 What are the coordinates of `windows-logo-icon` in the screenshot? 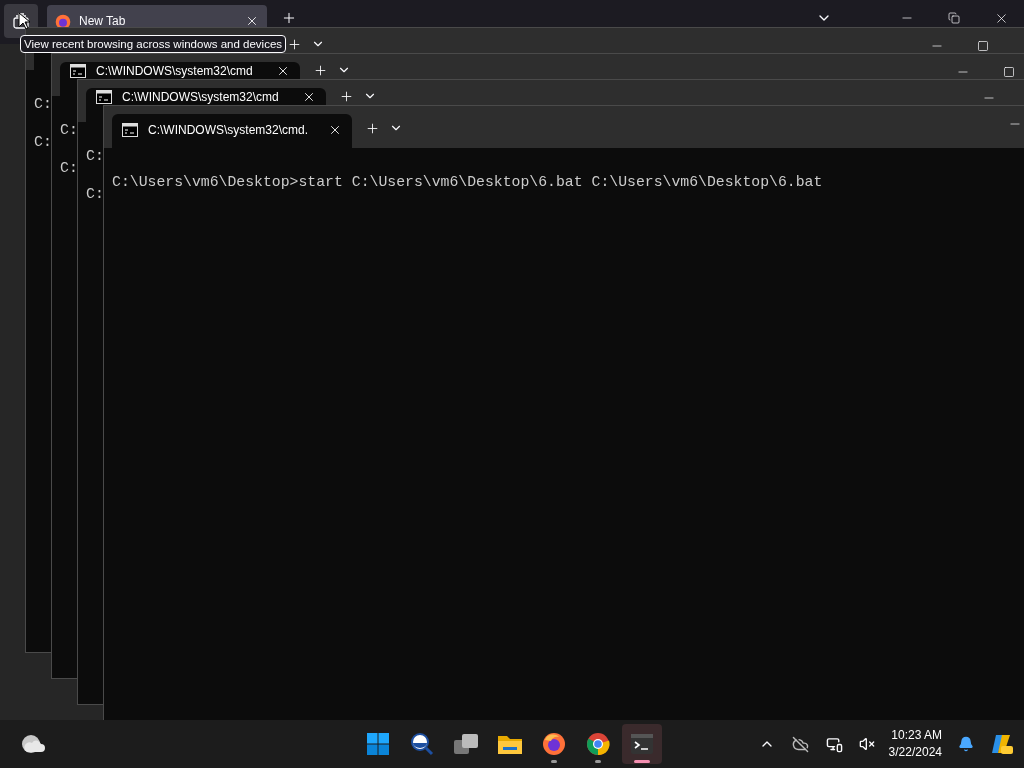 It's located at (378, 744).